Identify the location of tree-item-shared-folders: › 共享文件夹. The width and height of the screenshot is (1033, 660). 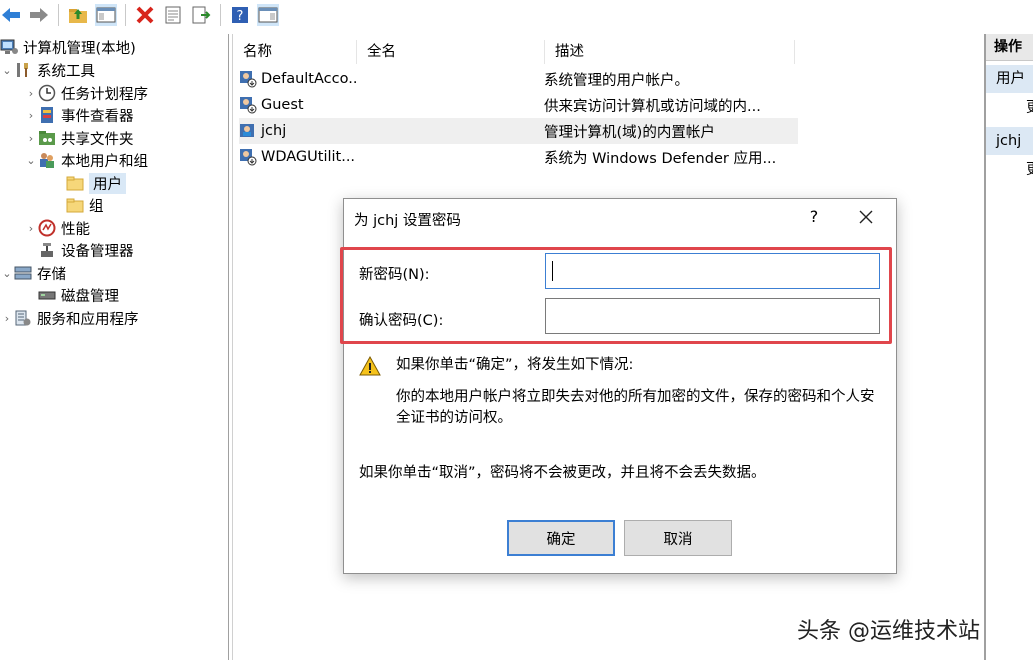
(79, 138).